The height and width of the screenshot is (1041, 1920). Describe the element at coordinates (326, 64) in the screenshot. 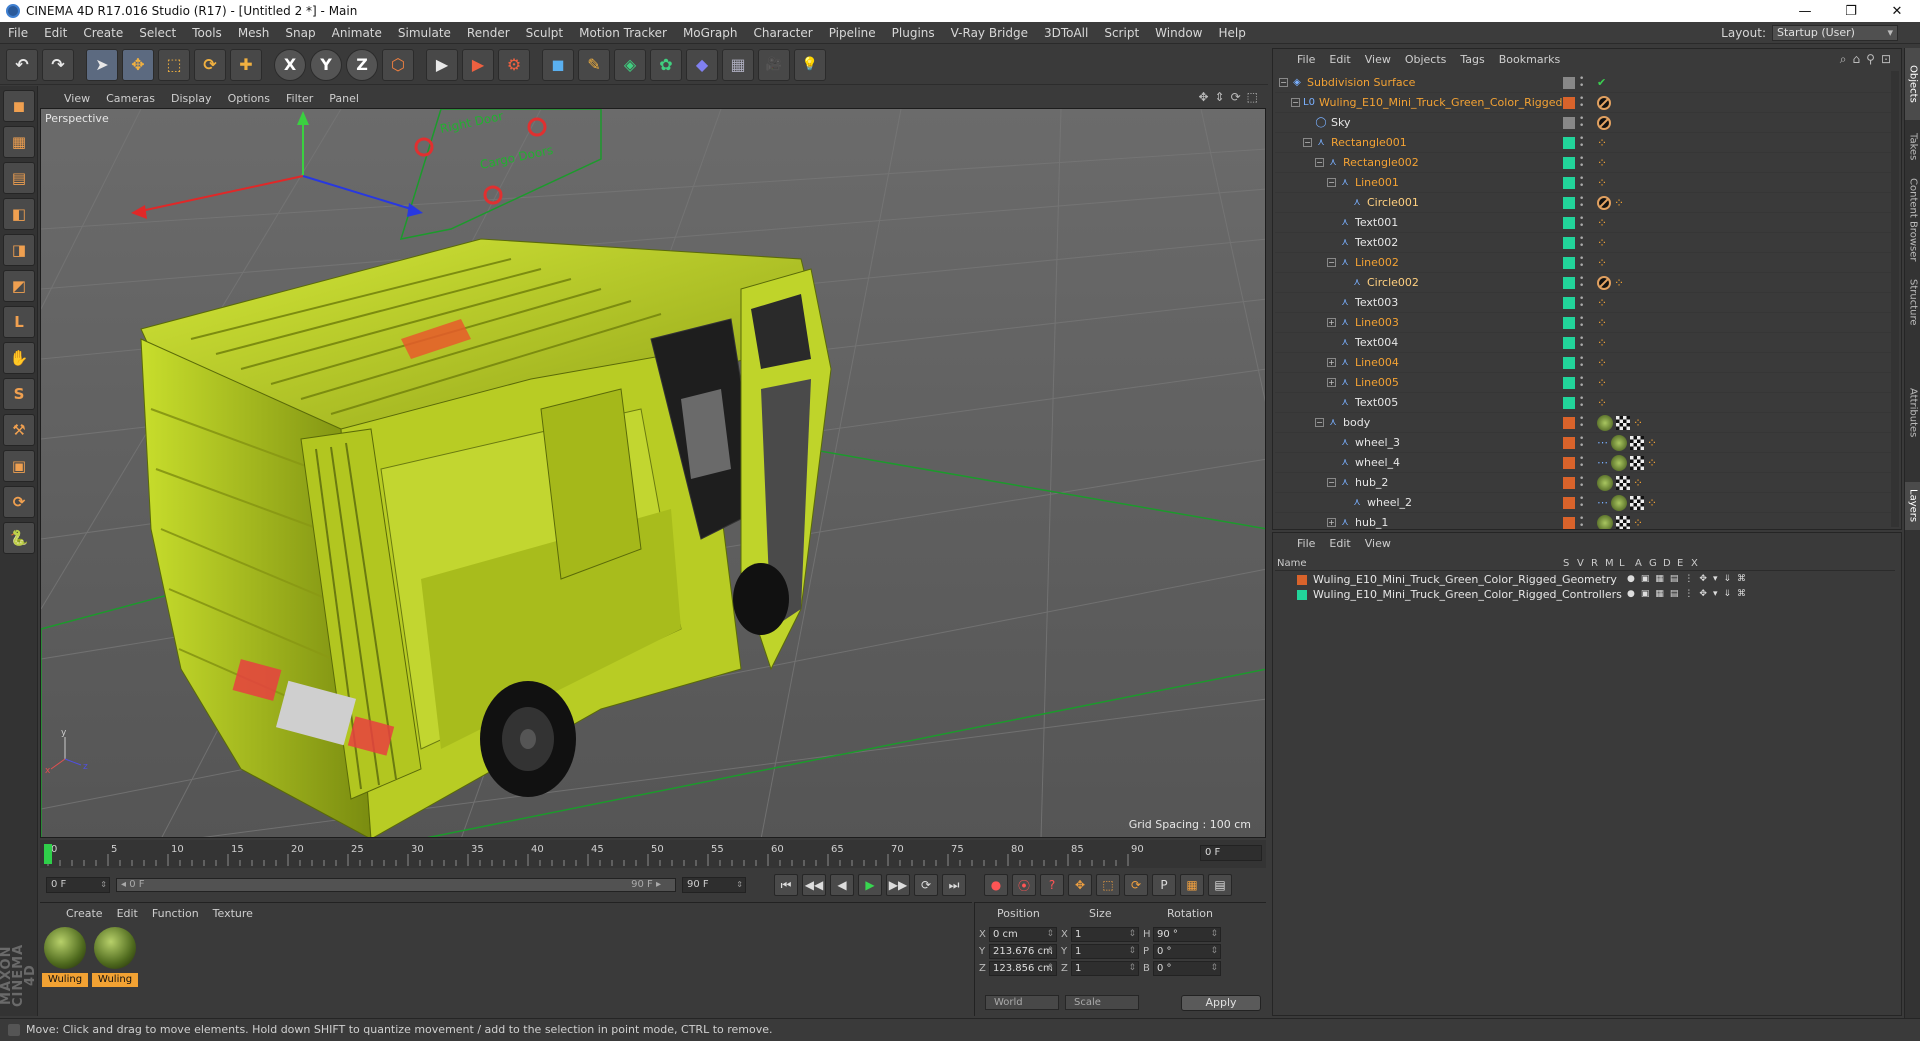

I see `y-axis-lock-button: Y` at that location.